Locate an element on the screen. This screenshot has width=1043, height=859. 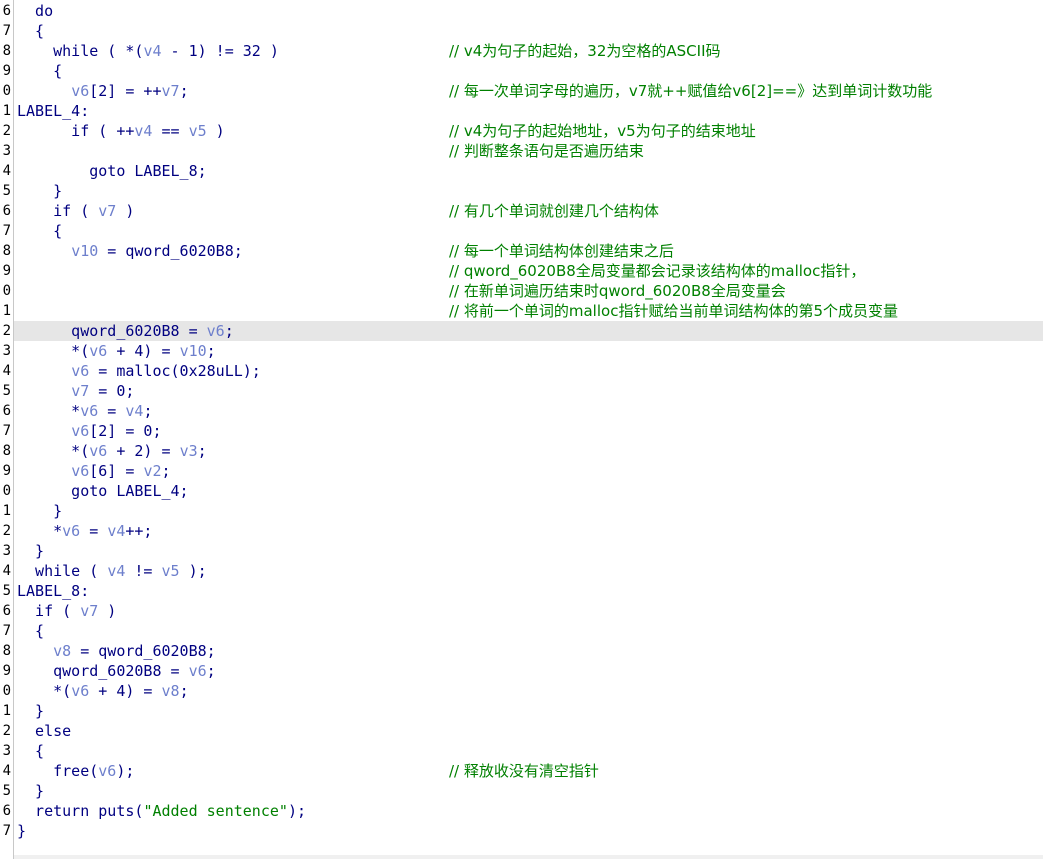
code-text: *v6 = v4++; is located at coordinates (84, 531).